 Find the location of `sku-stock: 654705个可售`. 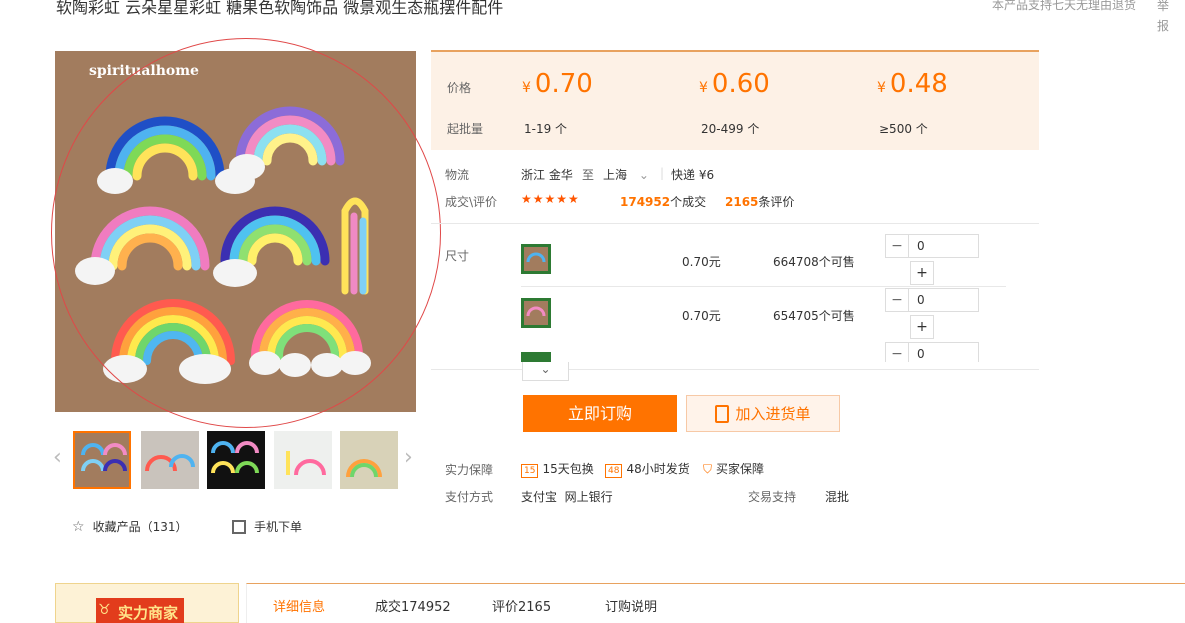

sku-stock: 654705个可售 is located at coordinates (814, 316).